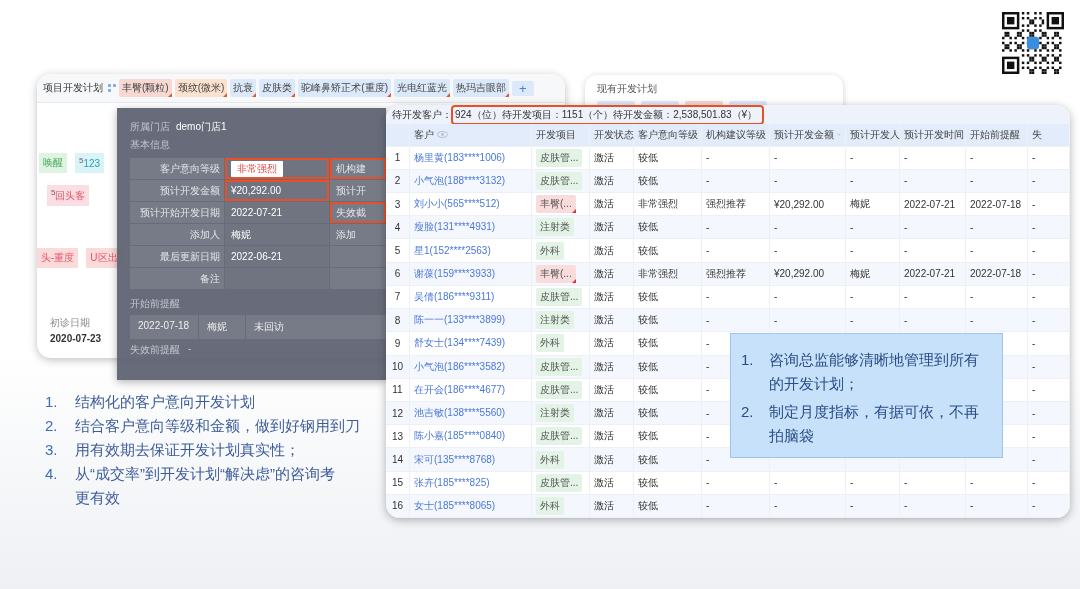 This screenshot has width=1080, height=589. What do you see at coordinates (358, 256) in the screenshot?
I see `field-cell` at bounding box center [358, 256].